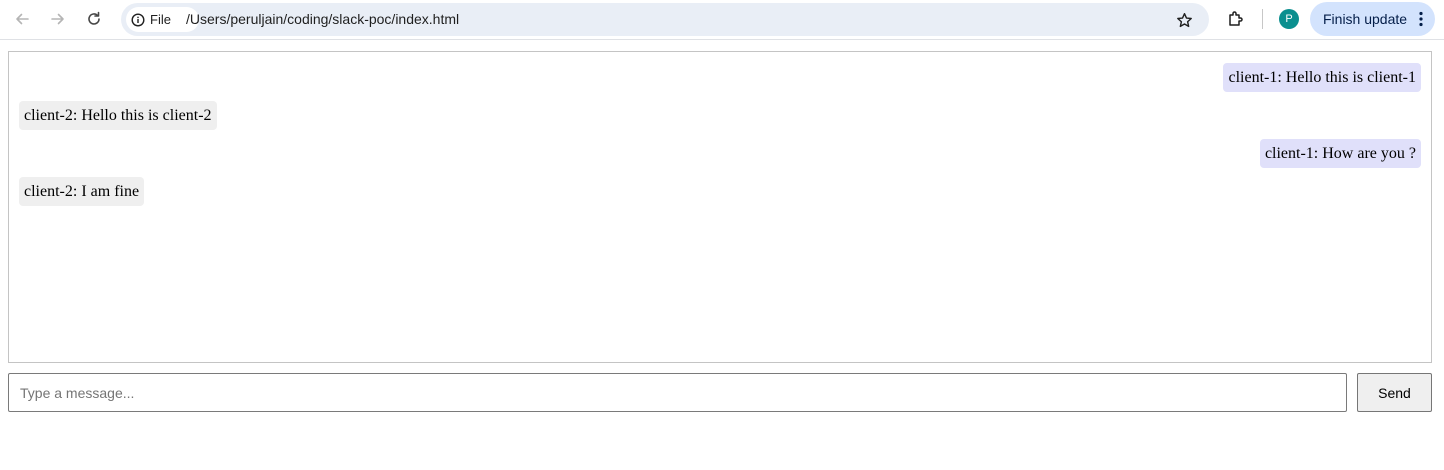 This screenshot has width=1444, height=470. What do you see at coordinates (1421, 19) in the screenshot?
I see `more-vert-icon` at bounding box center [1421, 19].